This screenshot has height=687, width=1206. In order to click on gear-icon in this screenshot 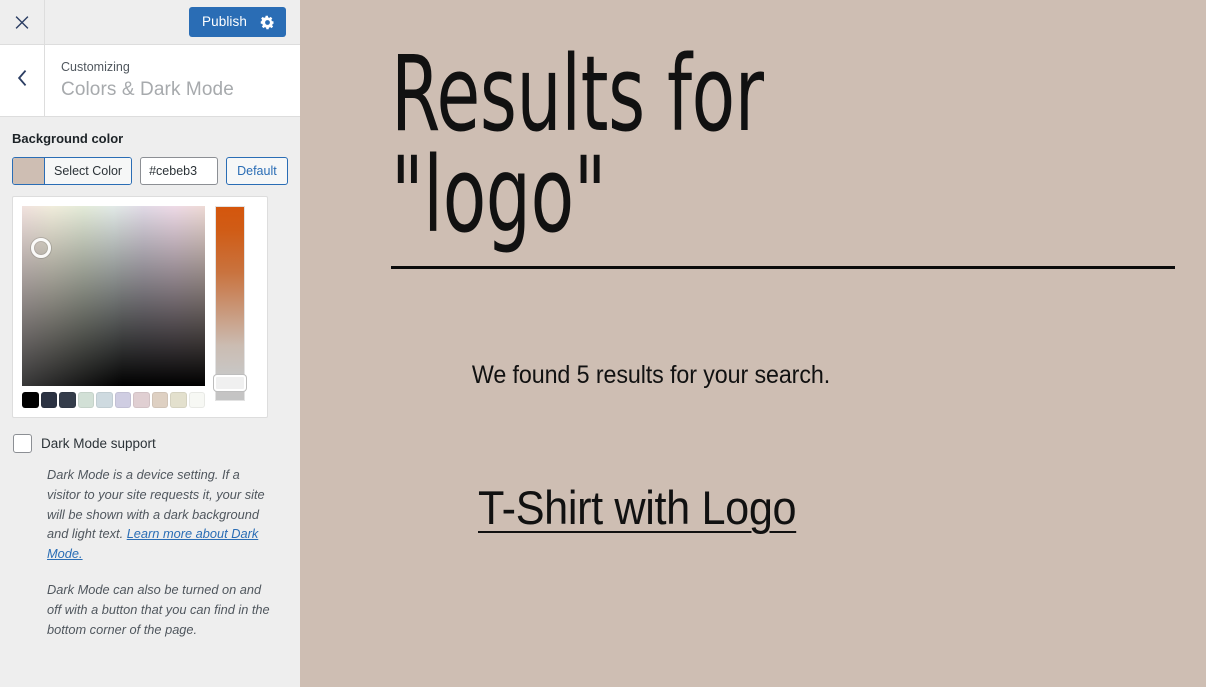, I will do `click(267, 22)`.